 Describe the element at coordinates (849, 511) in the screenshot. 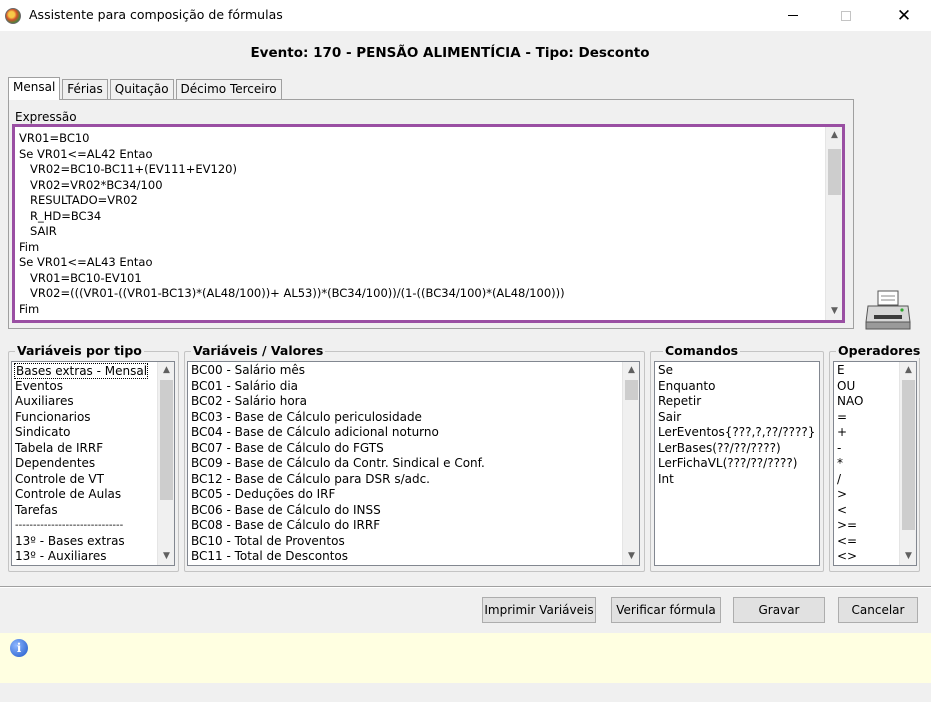

I see `list-item: <` at that location.